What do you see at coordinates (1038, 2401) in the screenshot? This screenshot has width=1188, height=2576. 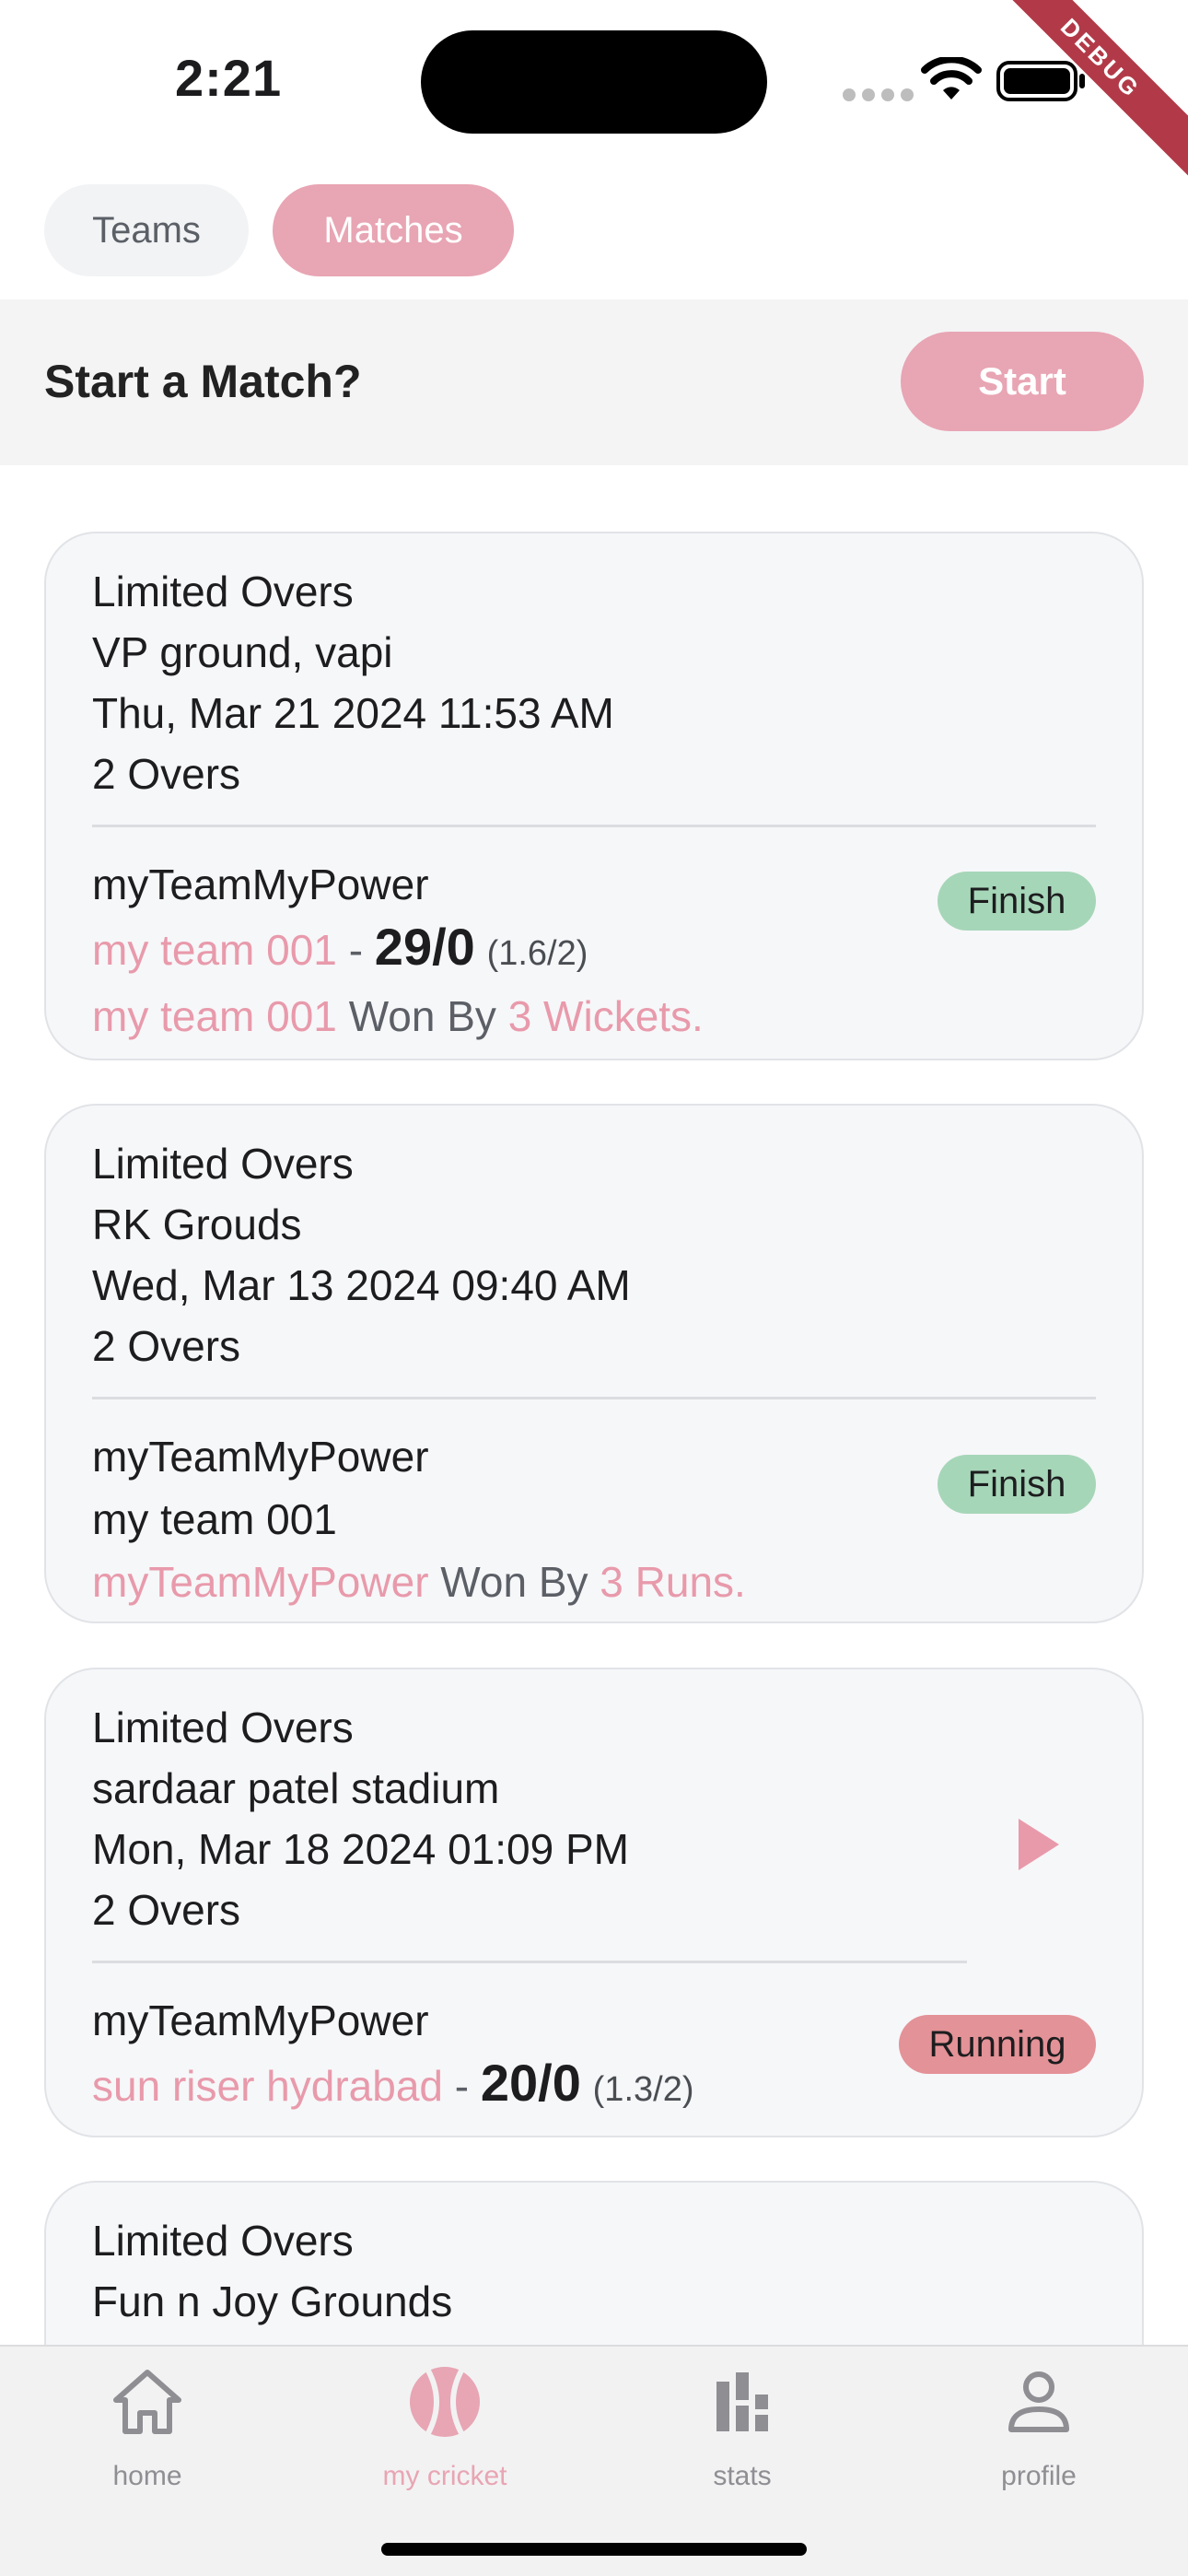 I see `profile-icon` at bounding box center [1038, 2401].